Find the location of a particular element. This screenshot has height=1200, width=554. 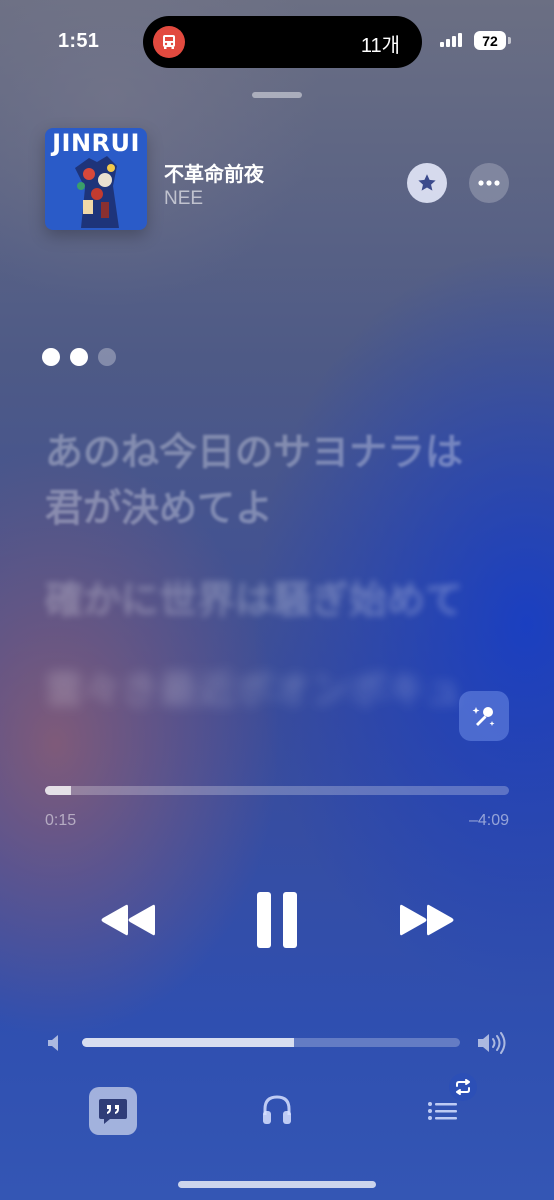

lyrics-icon is located at coordinates (113, 1111).